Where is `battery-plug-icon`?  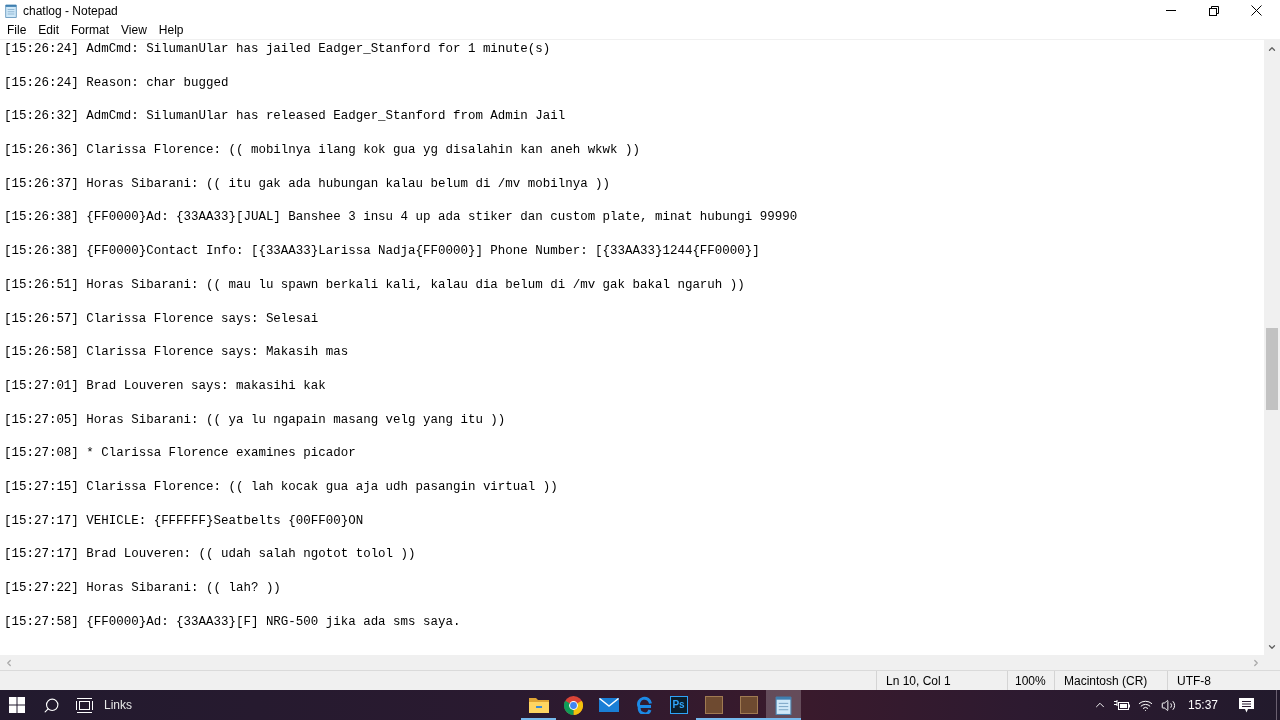 battery-plug-icon is located at coordinates (1122, 705).